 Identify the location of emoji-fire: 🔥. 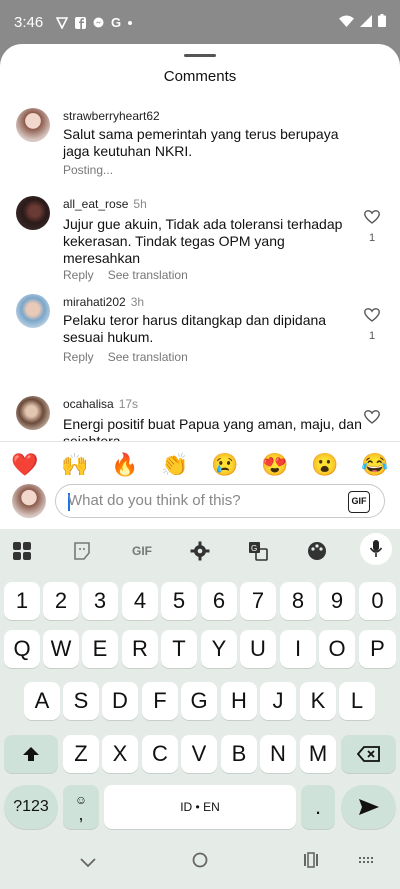
(124, 465).